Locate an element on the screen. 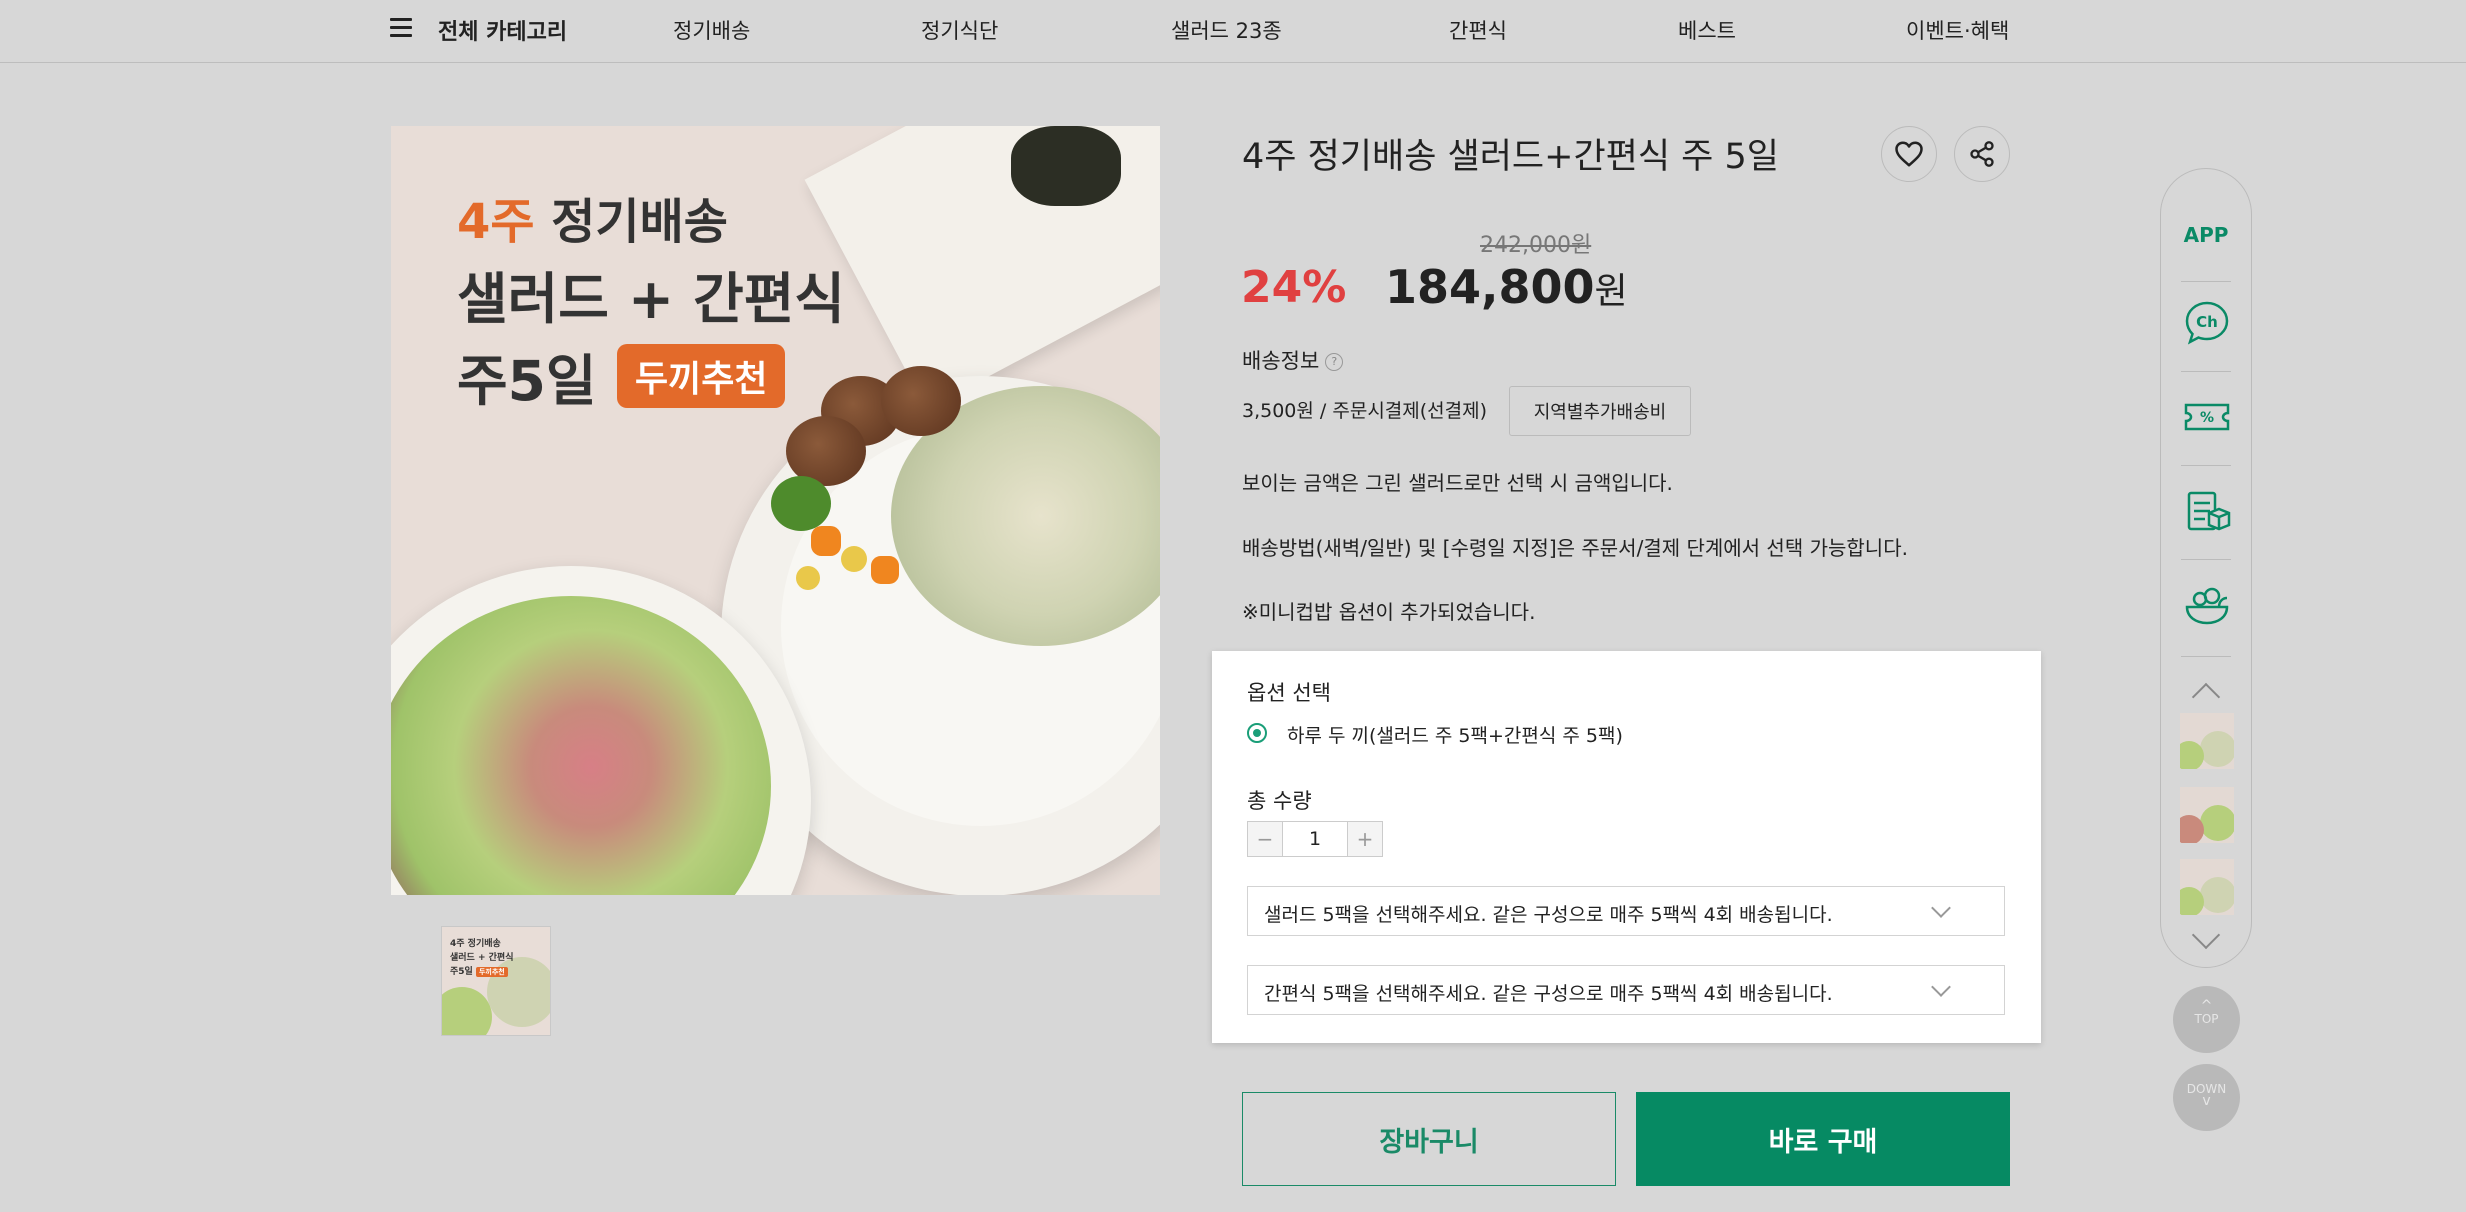  heart-icon is located at coordinates (1909, 154).